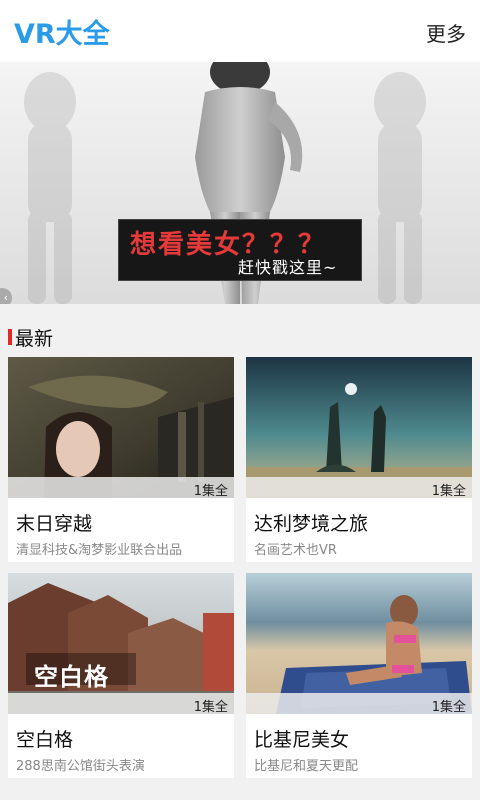  What do you see at coordinates (240, 31) in the screenshot?
I see `top-bar: VR大全 更多` at bounding box center [240, 31].